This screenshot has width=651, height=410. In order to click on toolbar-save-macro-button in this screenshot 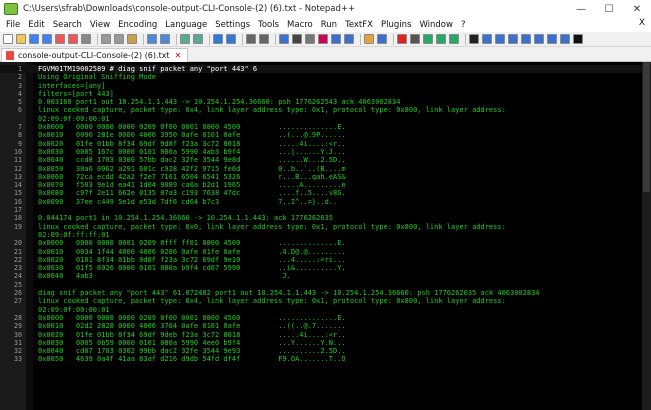, I will do `click(454, 39)`.